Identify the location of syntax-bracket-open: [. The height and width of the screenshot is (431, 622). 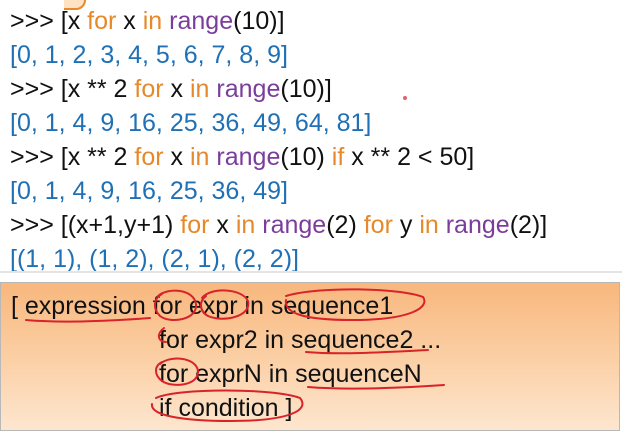
(18, 306).